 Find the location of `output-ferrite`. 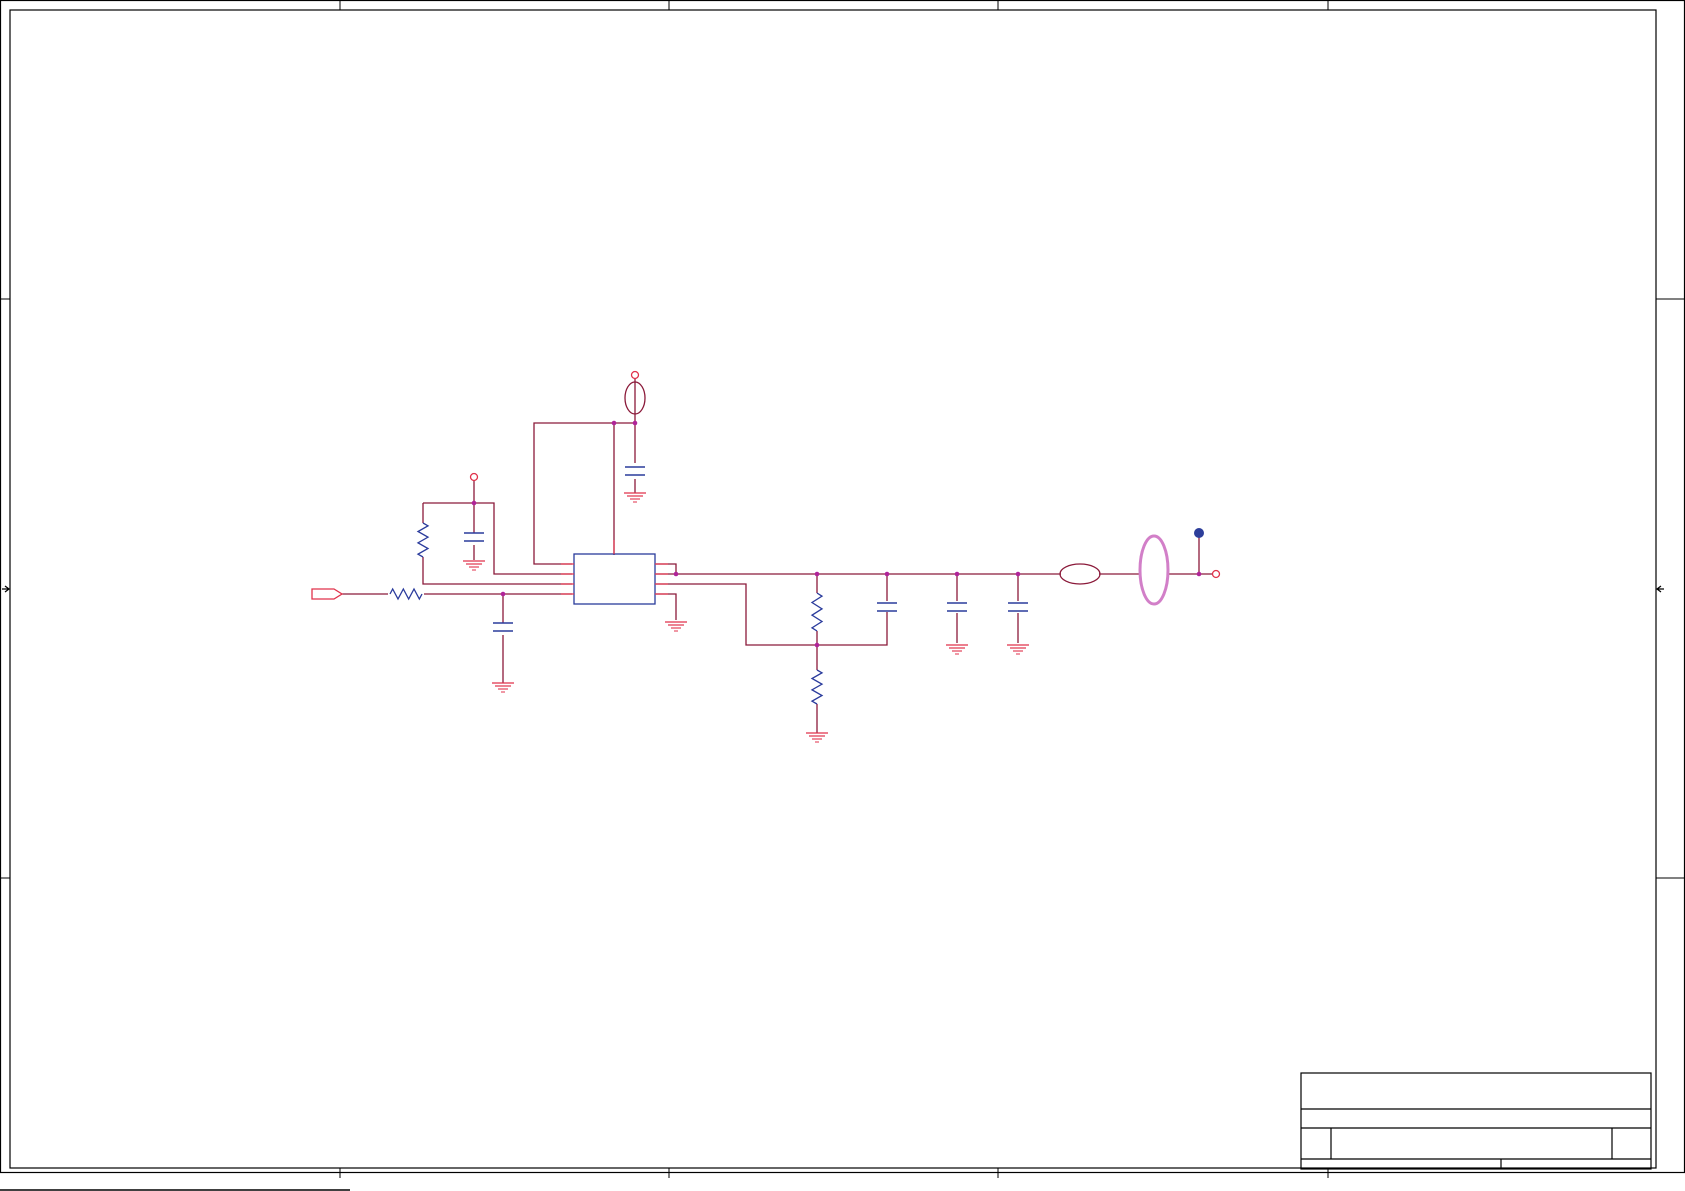

output-ferrite is located at coordinates (1080, 574).